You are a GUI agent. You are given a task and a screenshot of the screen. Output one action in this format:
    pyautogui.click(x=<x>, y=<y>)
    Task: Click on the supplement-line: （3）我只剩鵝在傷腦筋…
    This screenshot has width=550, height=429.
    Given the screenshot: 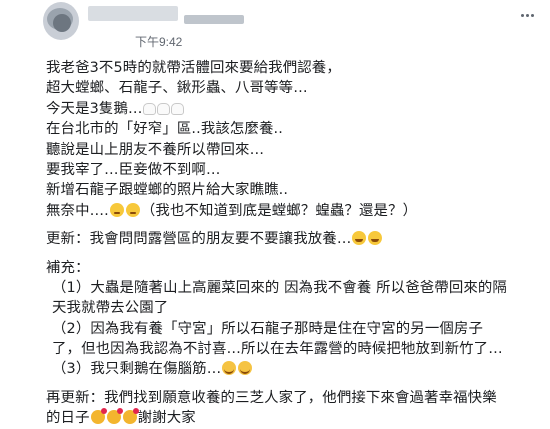 What is the action you would take?
    pyautogui.click(x=291, y=369)
    